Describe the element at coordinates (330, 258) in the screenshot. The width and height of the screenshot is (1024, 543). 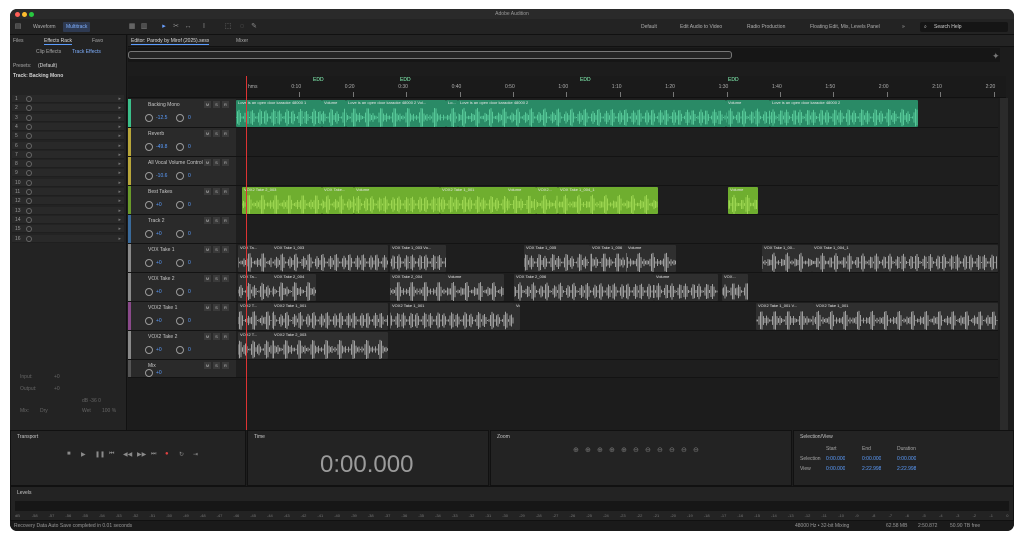
I see `audio-clip: VOX Take 1_003` at that location.